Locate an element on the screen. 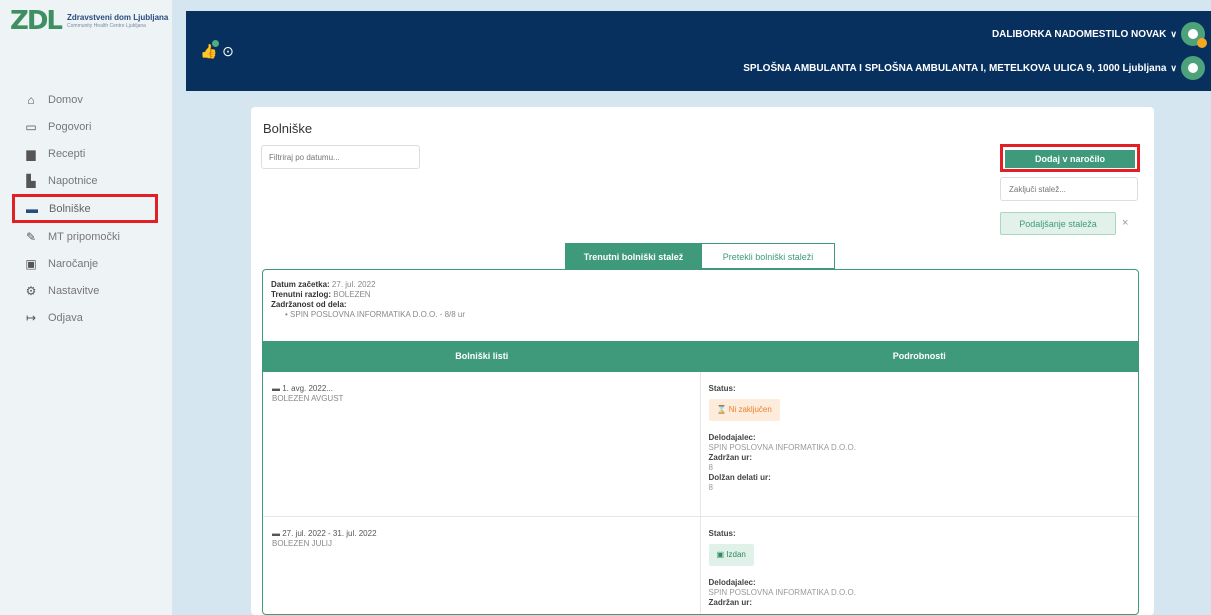  logout-icon: ↦ is located at coordinates (31, 317).